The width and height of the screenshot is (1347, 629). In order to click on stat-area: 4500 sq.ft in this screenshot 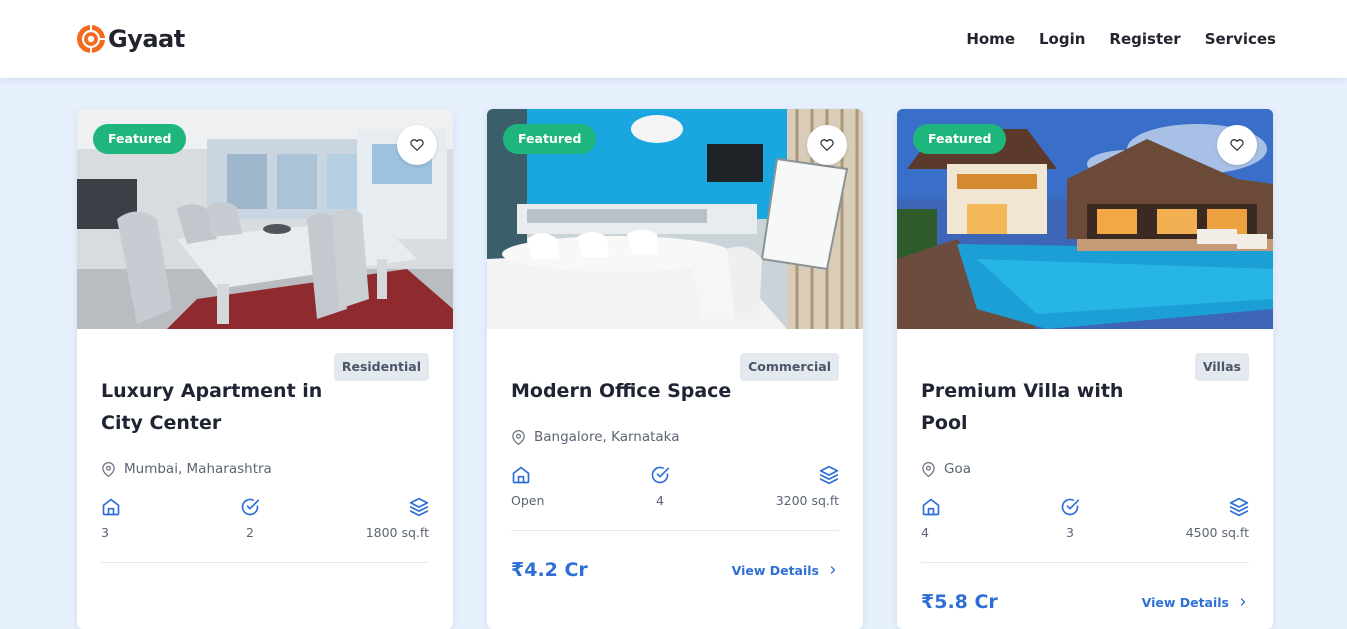, I will do `click(1204, 518)`.